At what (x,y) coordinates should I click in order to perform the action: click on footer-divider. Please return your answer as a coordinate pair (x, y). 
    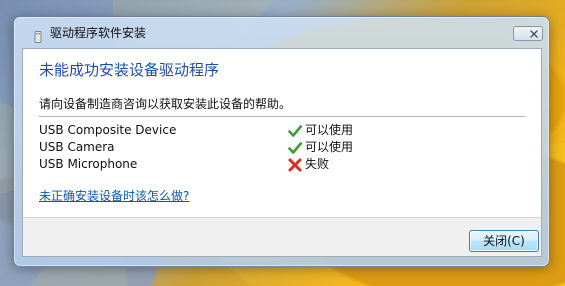
    Looking at the image, I should click on (282, 217).